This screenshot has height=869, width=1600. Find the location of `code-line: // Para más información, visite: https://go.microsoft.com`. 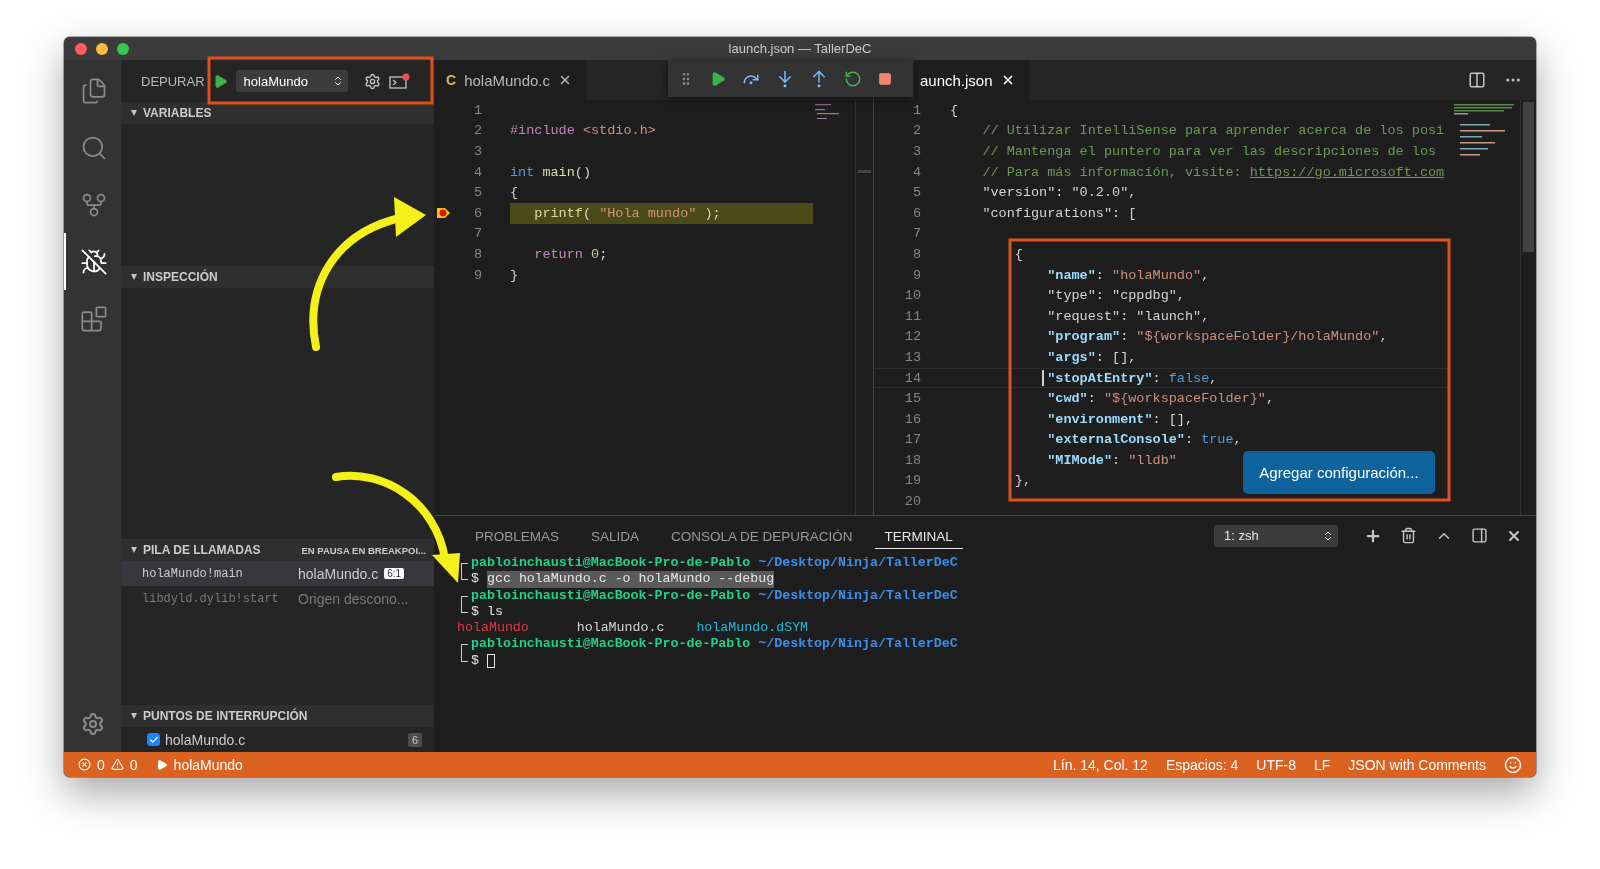

code-line: // Para más información, visite: https://go.microsoft.com is located at coordinates (1213, 172).